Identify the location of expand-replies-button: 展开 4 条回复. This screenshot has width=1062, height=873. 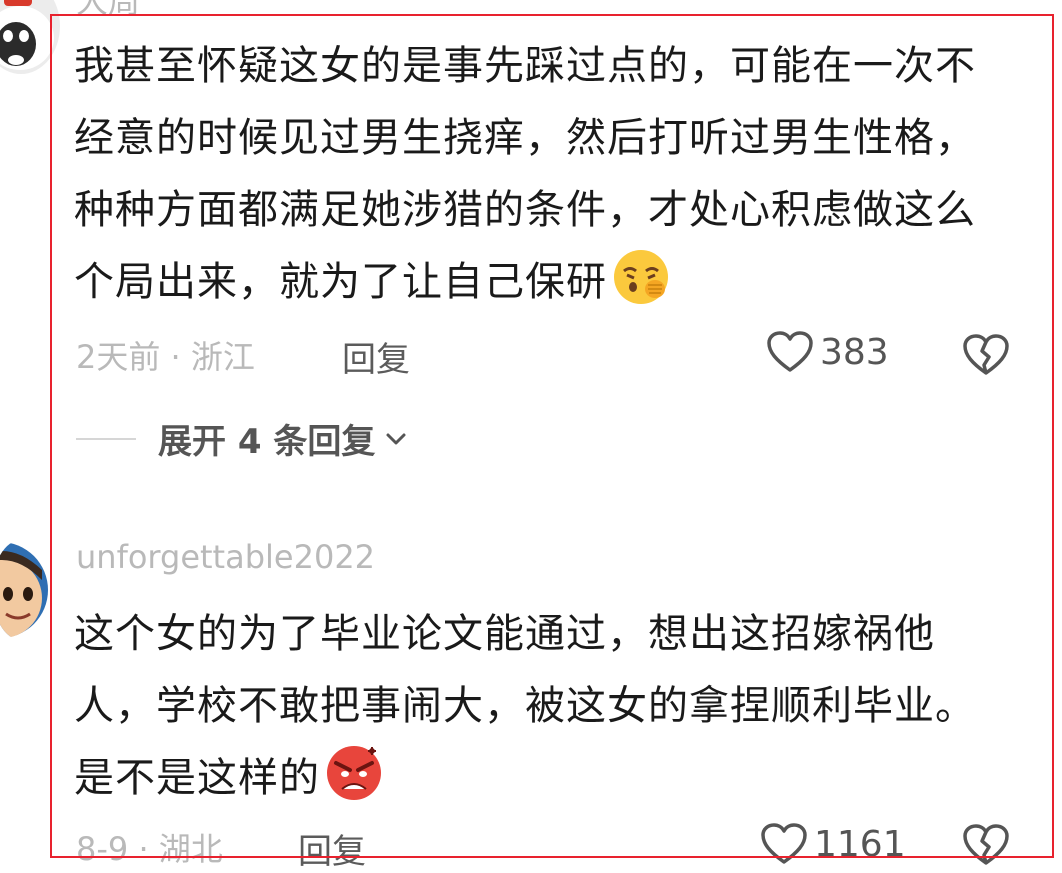
(241, 438).